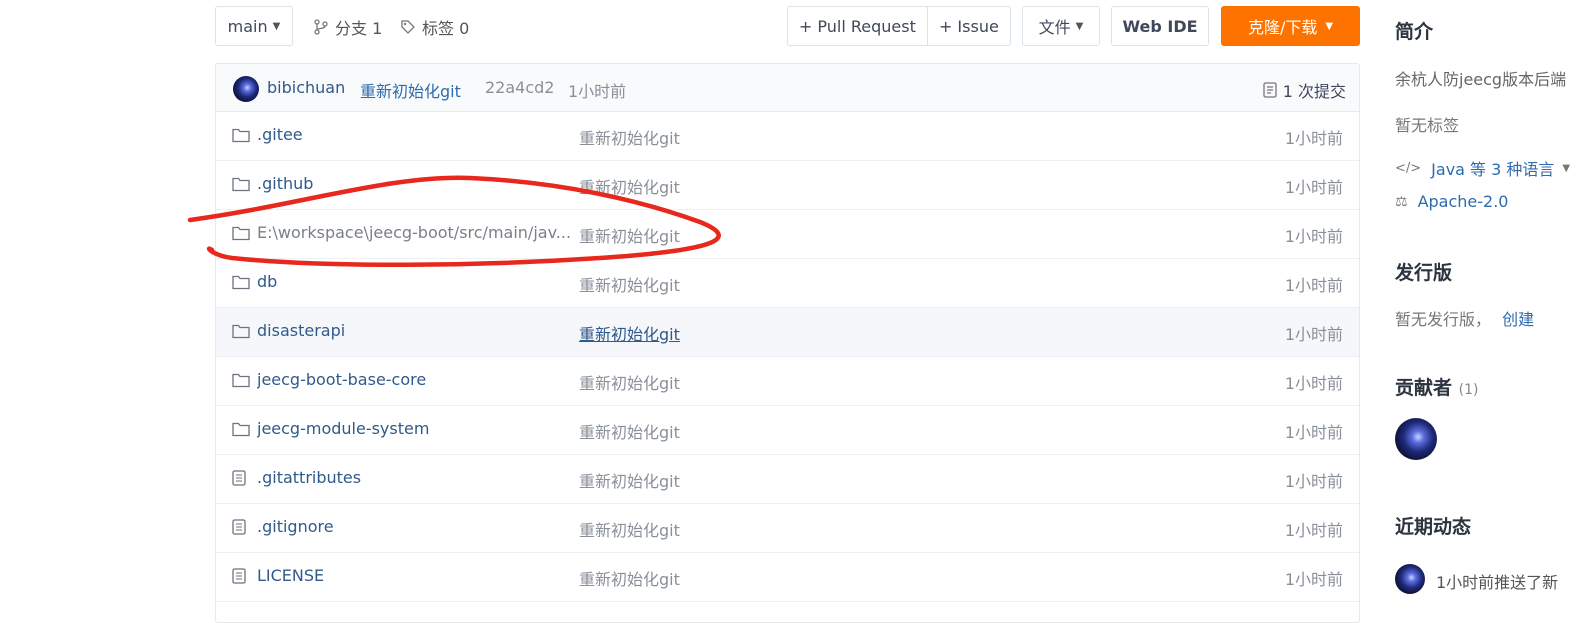 The width and height of the screenshot is (1580, 623). Describe the element at coordinates (1451, 201) in the screenshot. I see `license-info: ⚖ Apache-2.0` at that location.